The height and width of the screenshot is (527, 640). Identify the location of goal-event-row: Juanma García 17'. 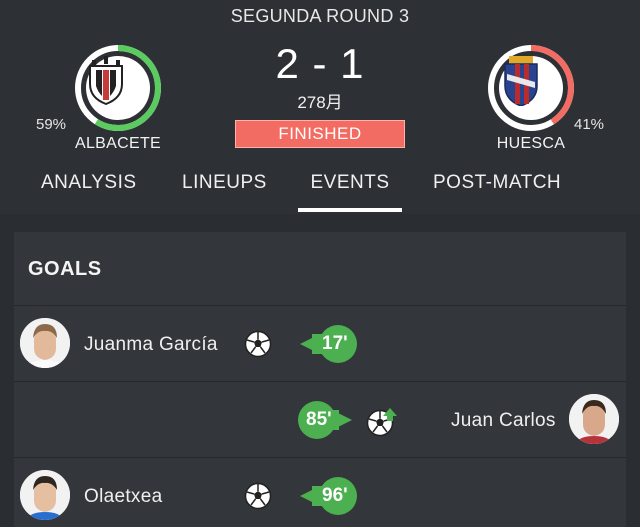
(320, 344).